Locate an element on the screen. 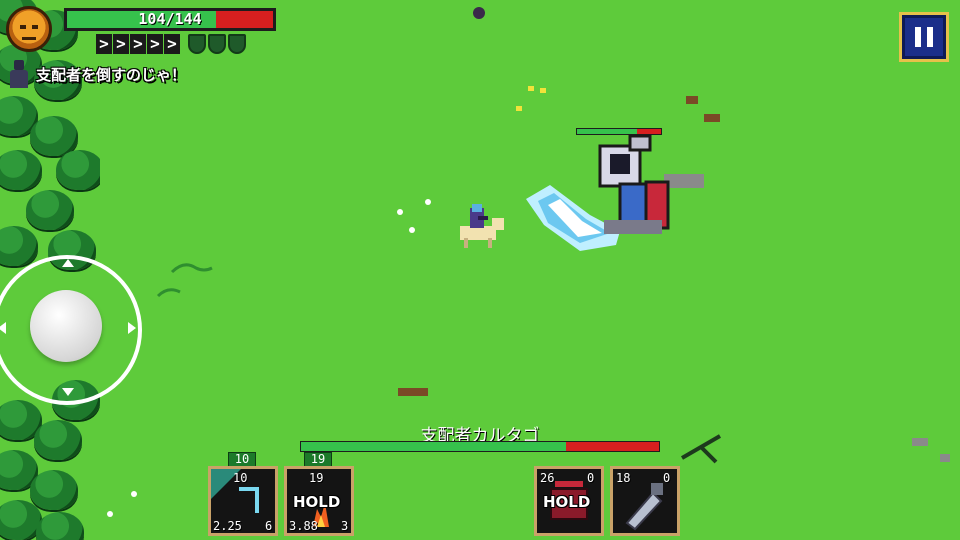 The height and width of the screenshot is (540, 960). pause-button is located at coordinates (924, 37).